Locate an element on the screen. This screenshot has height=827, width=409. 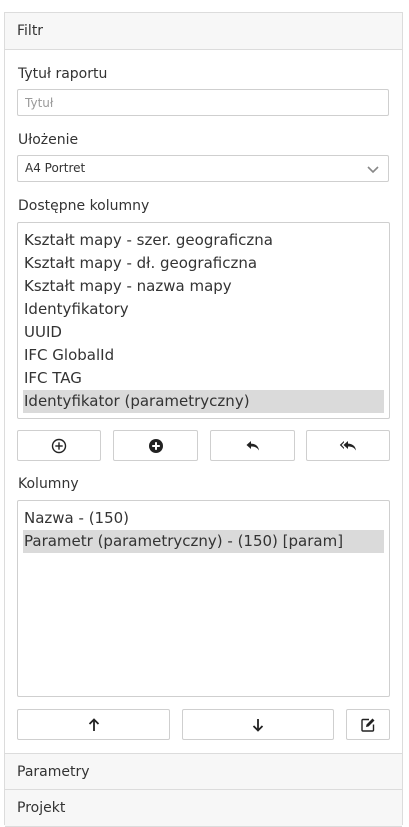
add-all-icon is located at coordinates (155, 445).